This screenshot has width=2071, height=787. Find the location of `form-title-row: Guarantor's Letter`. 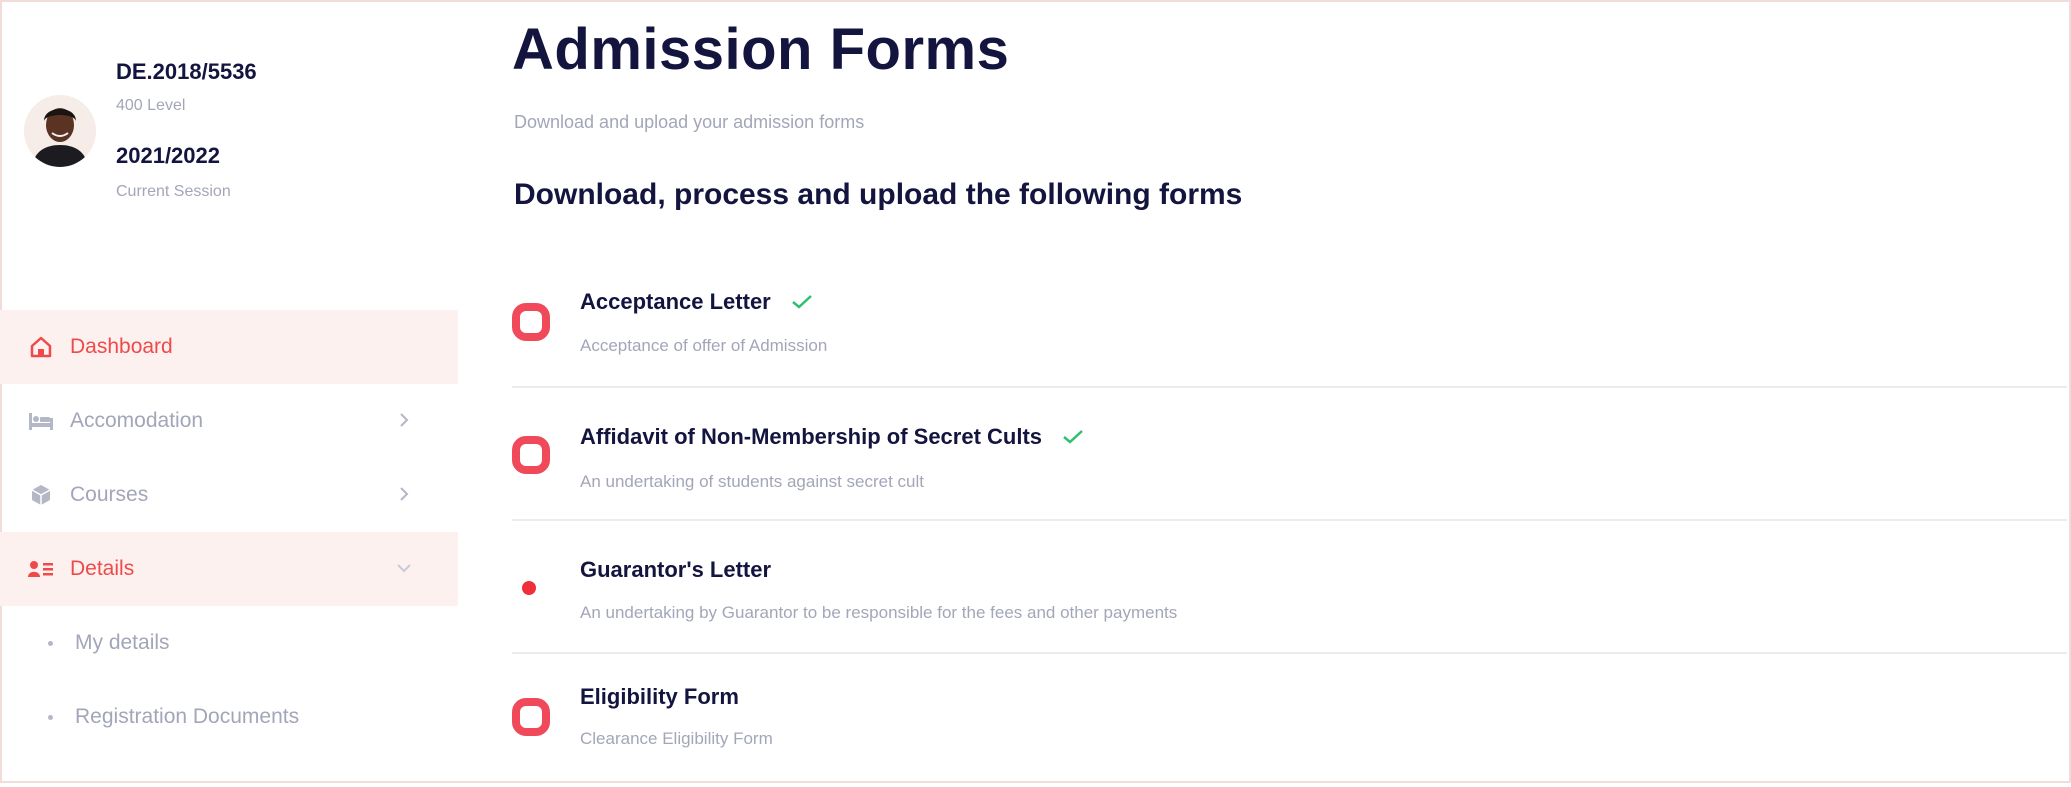

form-title-row: Guarantor's Letter is located at coordinates (675, 570).